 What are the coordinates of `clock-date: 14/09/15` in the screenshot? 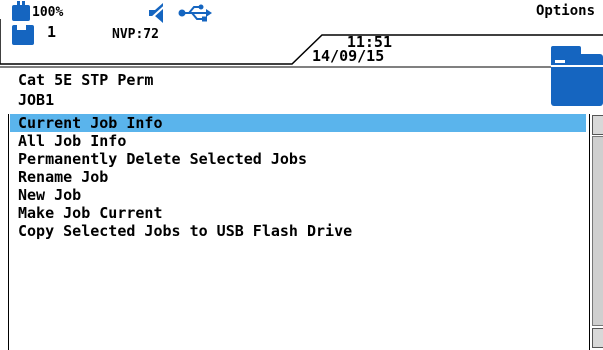 It's located at (348, 56).